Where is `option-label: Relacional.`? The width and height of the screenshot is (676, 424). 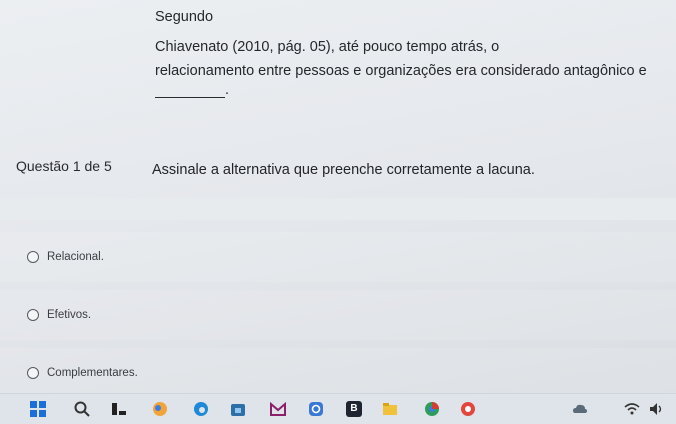 option-label: Relacional. is located at coordinates (75, 257).